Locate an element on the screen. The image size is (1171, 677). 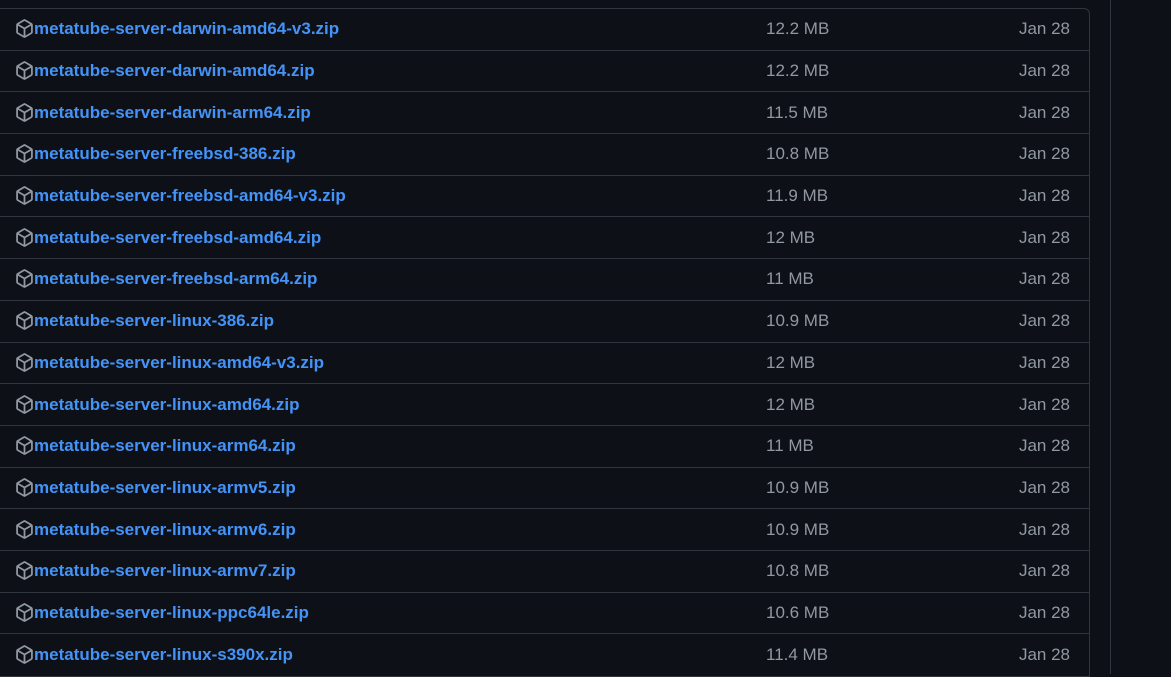
asset-download-link: metatube-server-linux-armv5.zip is located at coordinates (165, 488).